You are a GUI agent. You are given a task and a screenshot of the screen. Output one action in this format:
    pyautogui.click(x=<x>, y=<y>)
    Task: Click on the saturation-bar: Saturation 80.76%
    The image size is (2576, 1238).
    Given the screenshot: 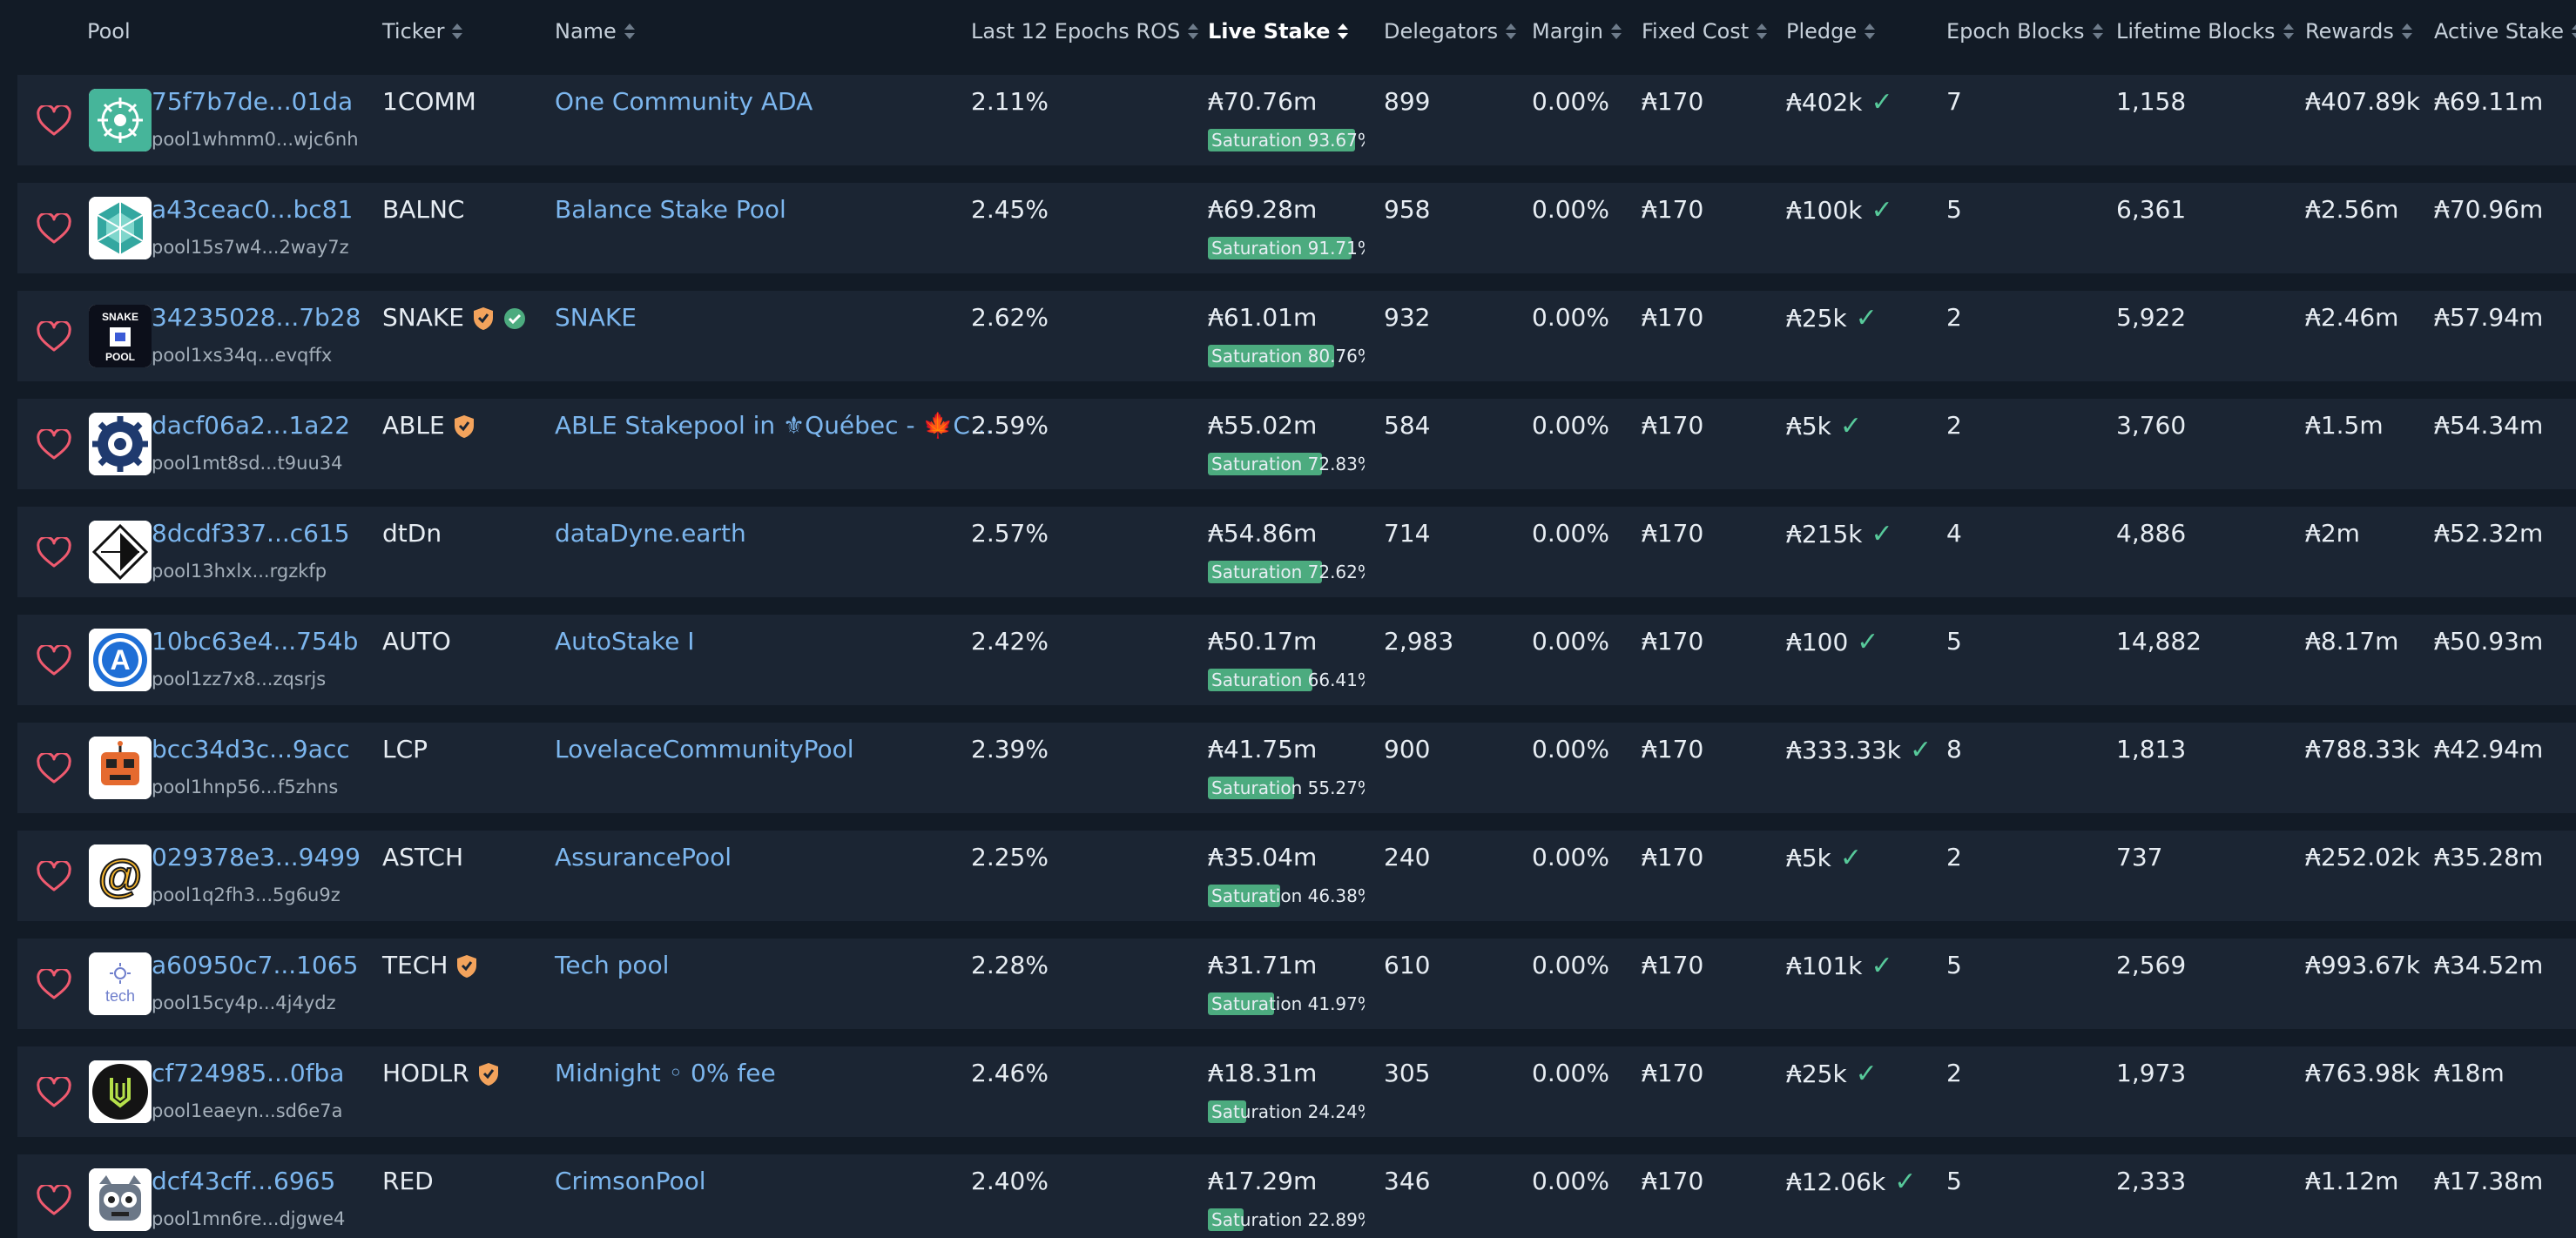 What is the action you would take?
    pyautogui.click(x=1287, y=356)
    